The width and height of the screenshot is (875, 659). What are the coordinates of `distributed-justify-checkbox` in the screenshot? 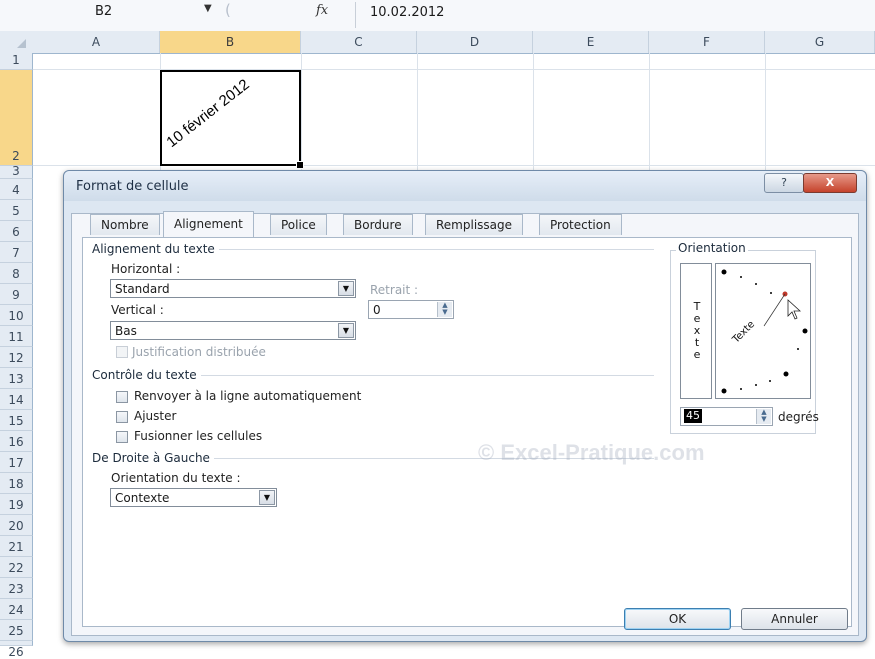 It's located at (122, 352).